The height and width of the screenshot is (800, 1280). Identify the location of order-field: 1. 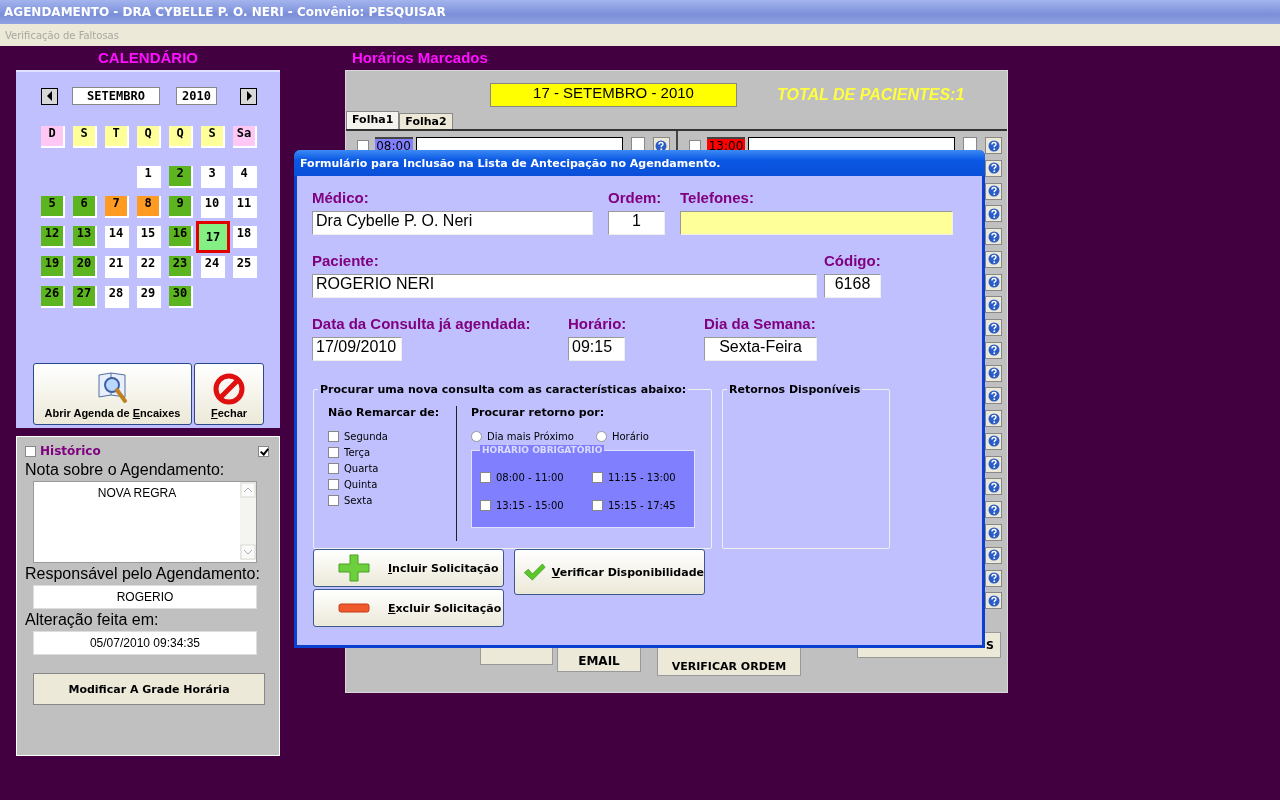
(636, 223).